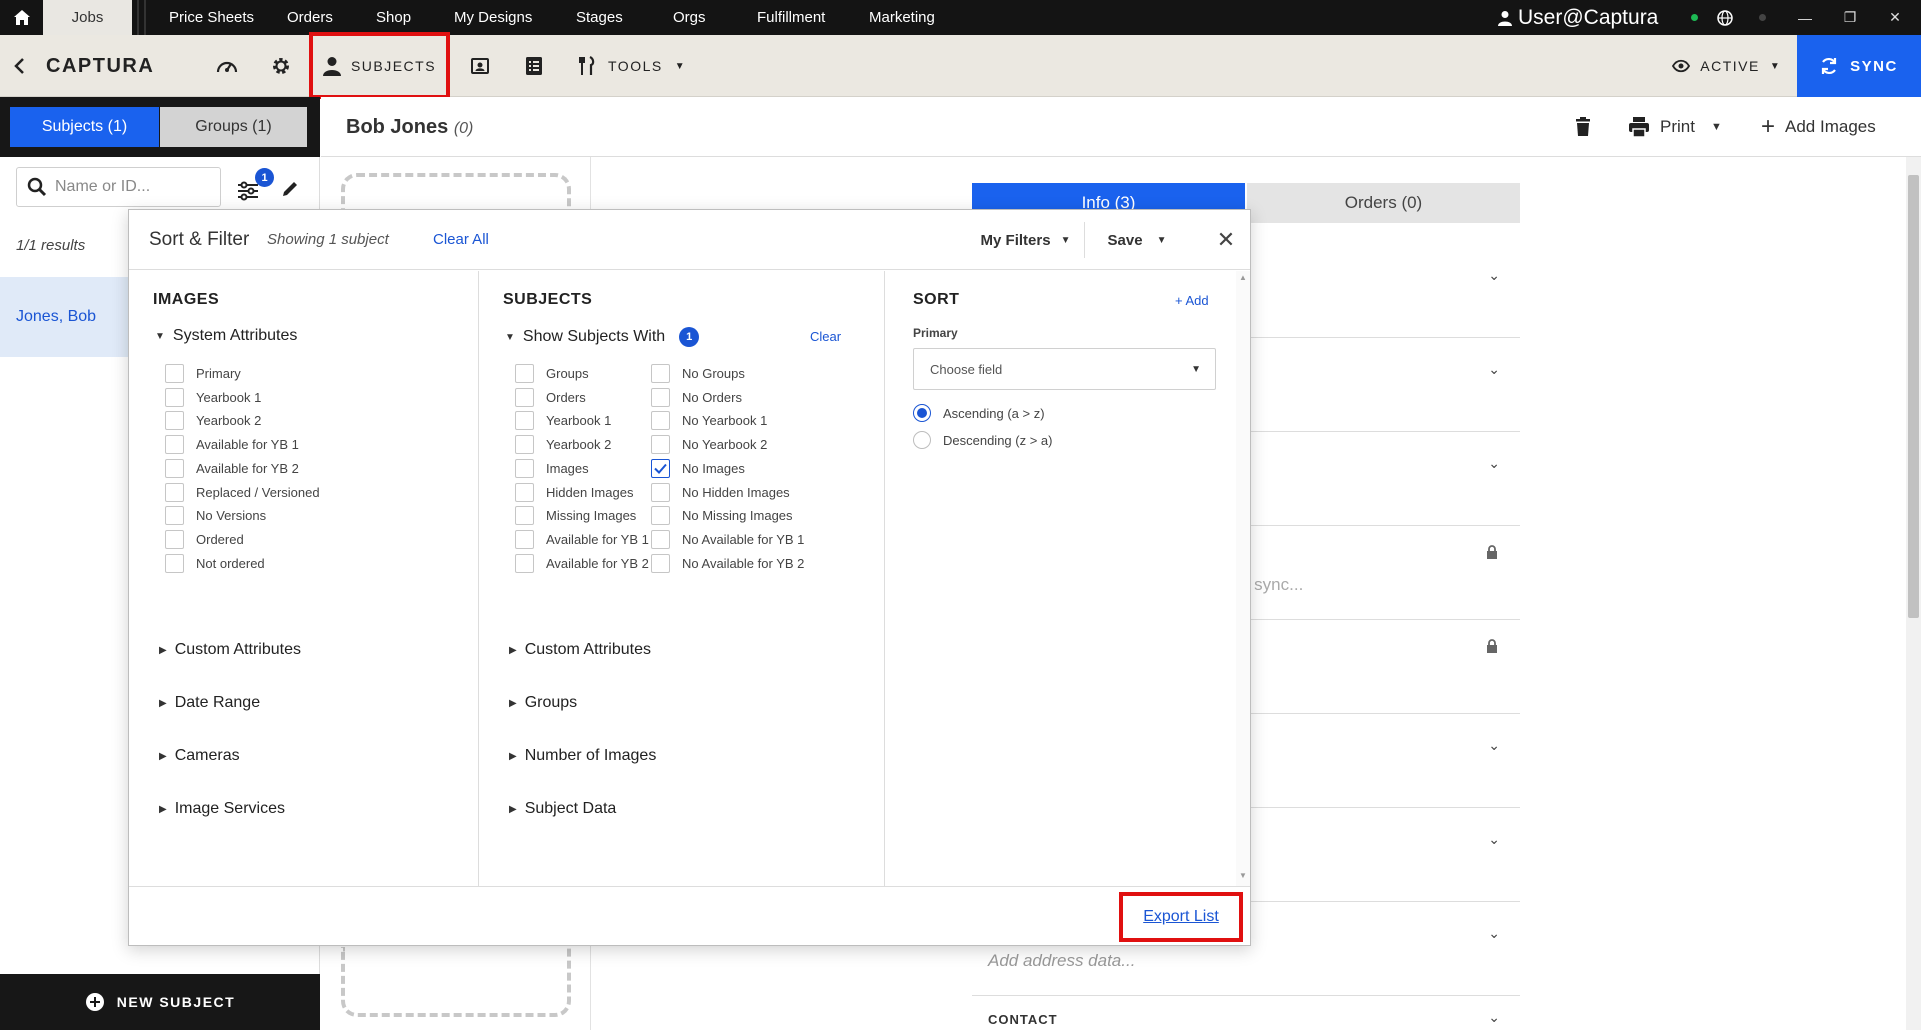  I want to click on subject-data-group: ▶ Subject Data, so click(562, 809).